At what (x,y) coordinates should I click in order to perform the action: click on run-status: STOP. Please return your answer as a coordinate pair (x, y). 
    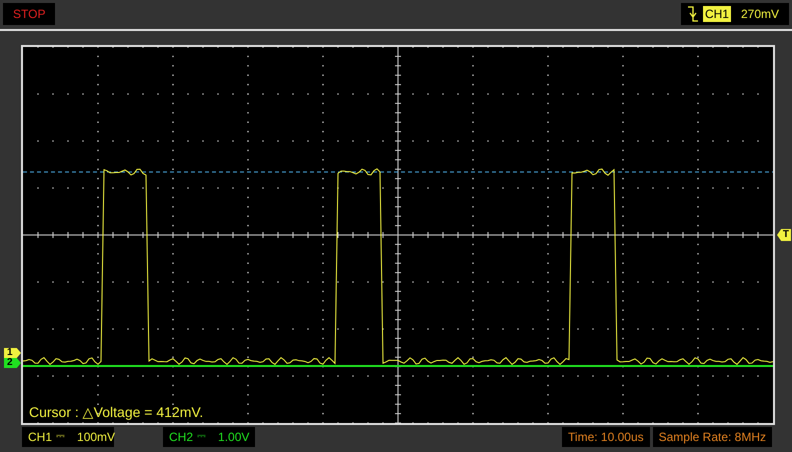
    Looking at the image, I should click on (29, 14).